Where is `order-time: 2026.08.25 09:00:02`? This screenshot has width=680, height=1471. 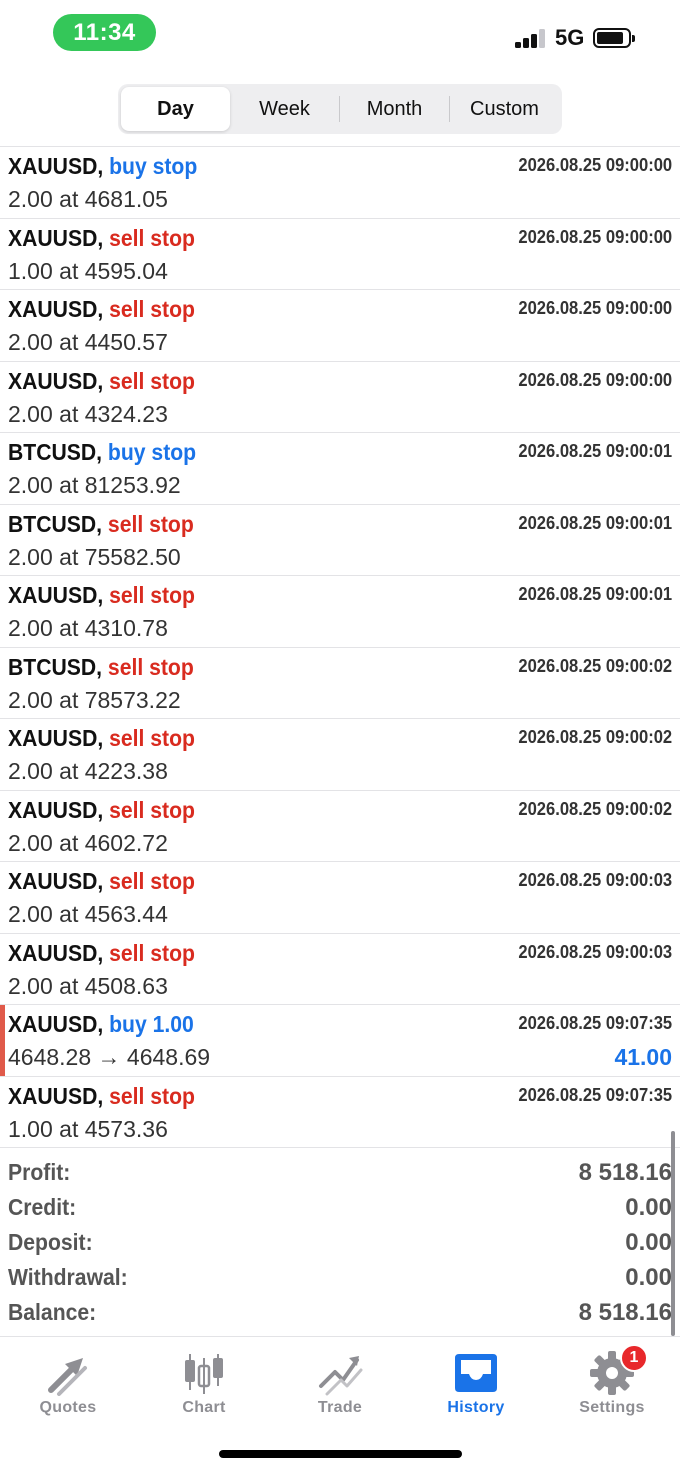 order-time: 2026.08.25 09:00:02 is located at coordinates (595, 808).